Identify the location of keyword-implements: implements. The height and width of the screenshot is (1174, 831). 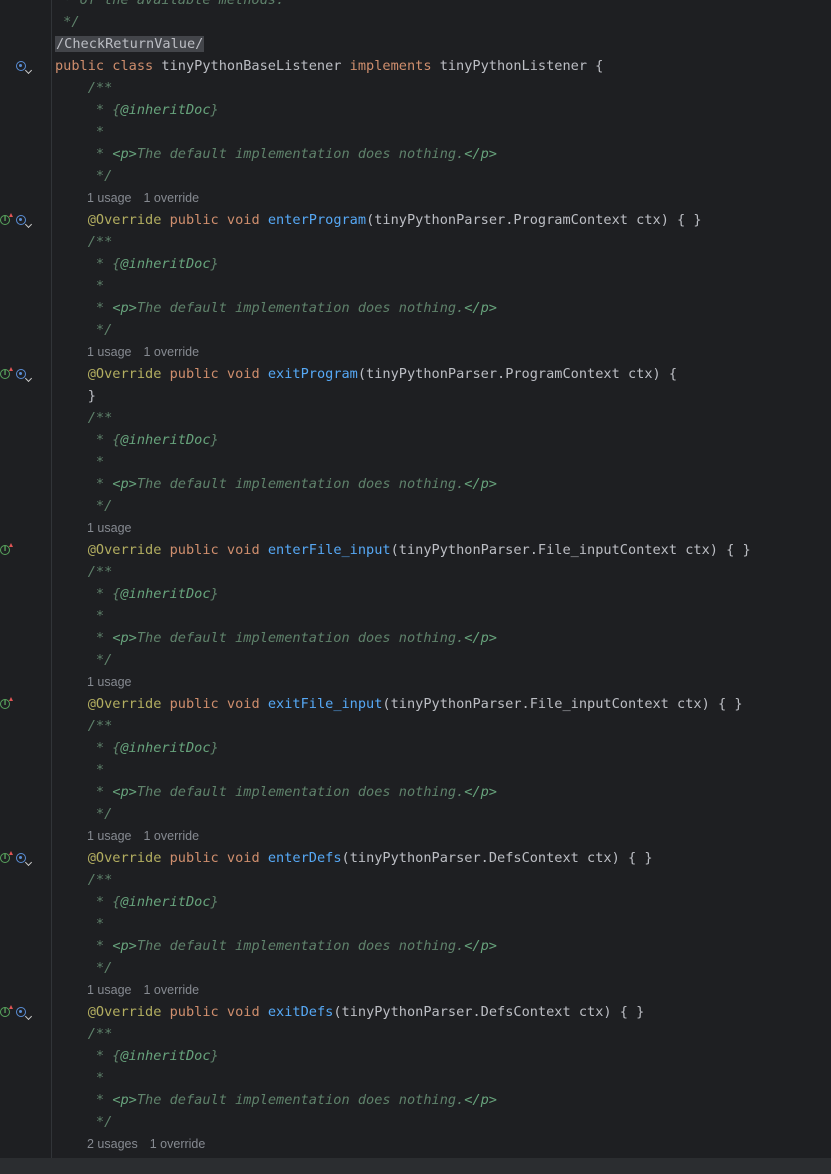
(390, 66).